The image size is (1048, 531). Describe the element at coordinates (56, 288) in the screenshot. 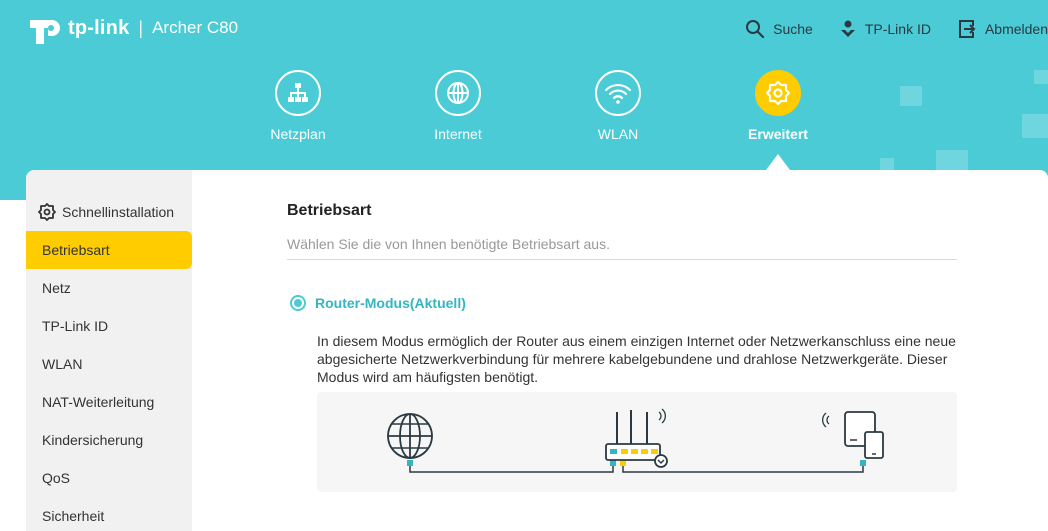

I see `sidebar-item-label: Netz` at that location.